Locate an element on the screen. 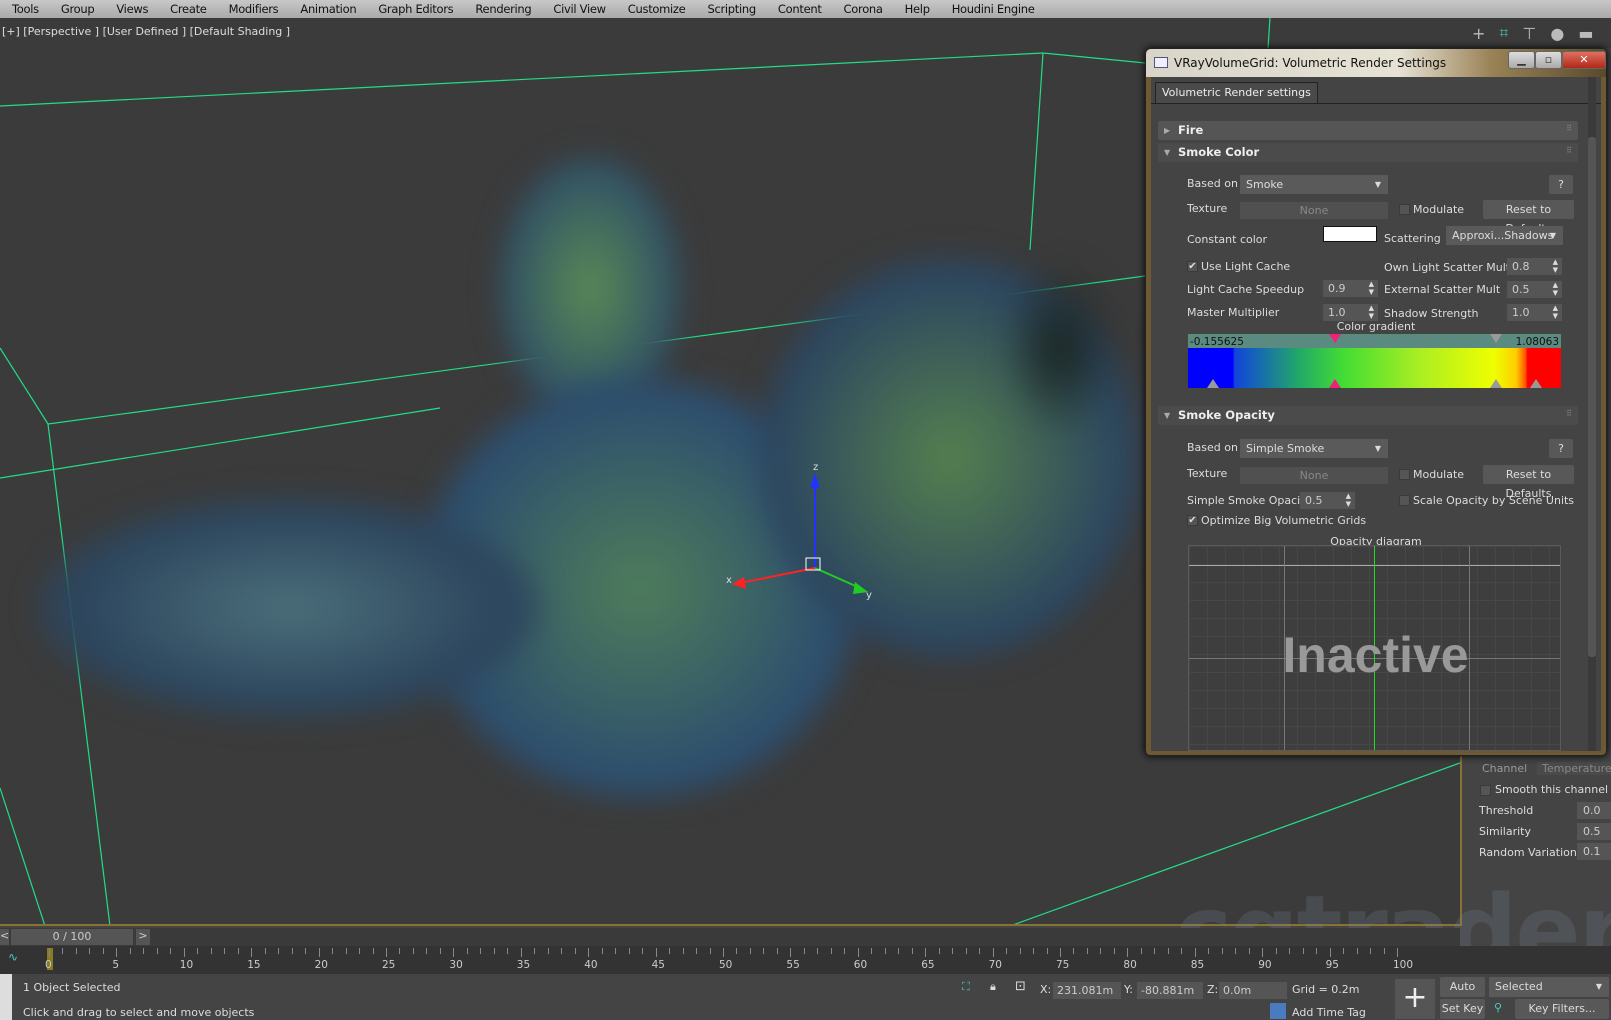  y-coordinate-field: -80.881m is located at coordinates (1170, 990).